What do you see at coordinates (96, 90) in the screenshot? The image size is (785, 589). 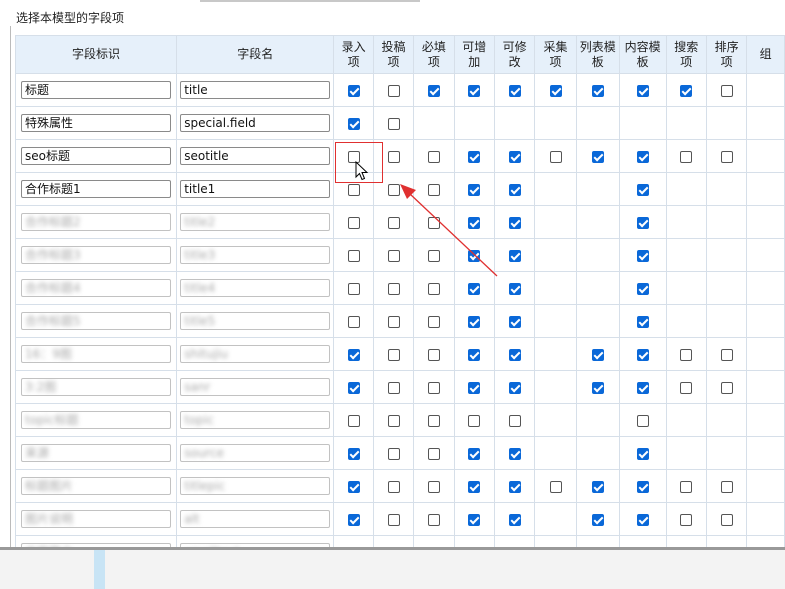 I see `field-label-input: 标题` at bounding box center [96, 90].